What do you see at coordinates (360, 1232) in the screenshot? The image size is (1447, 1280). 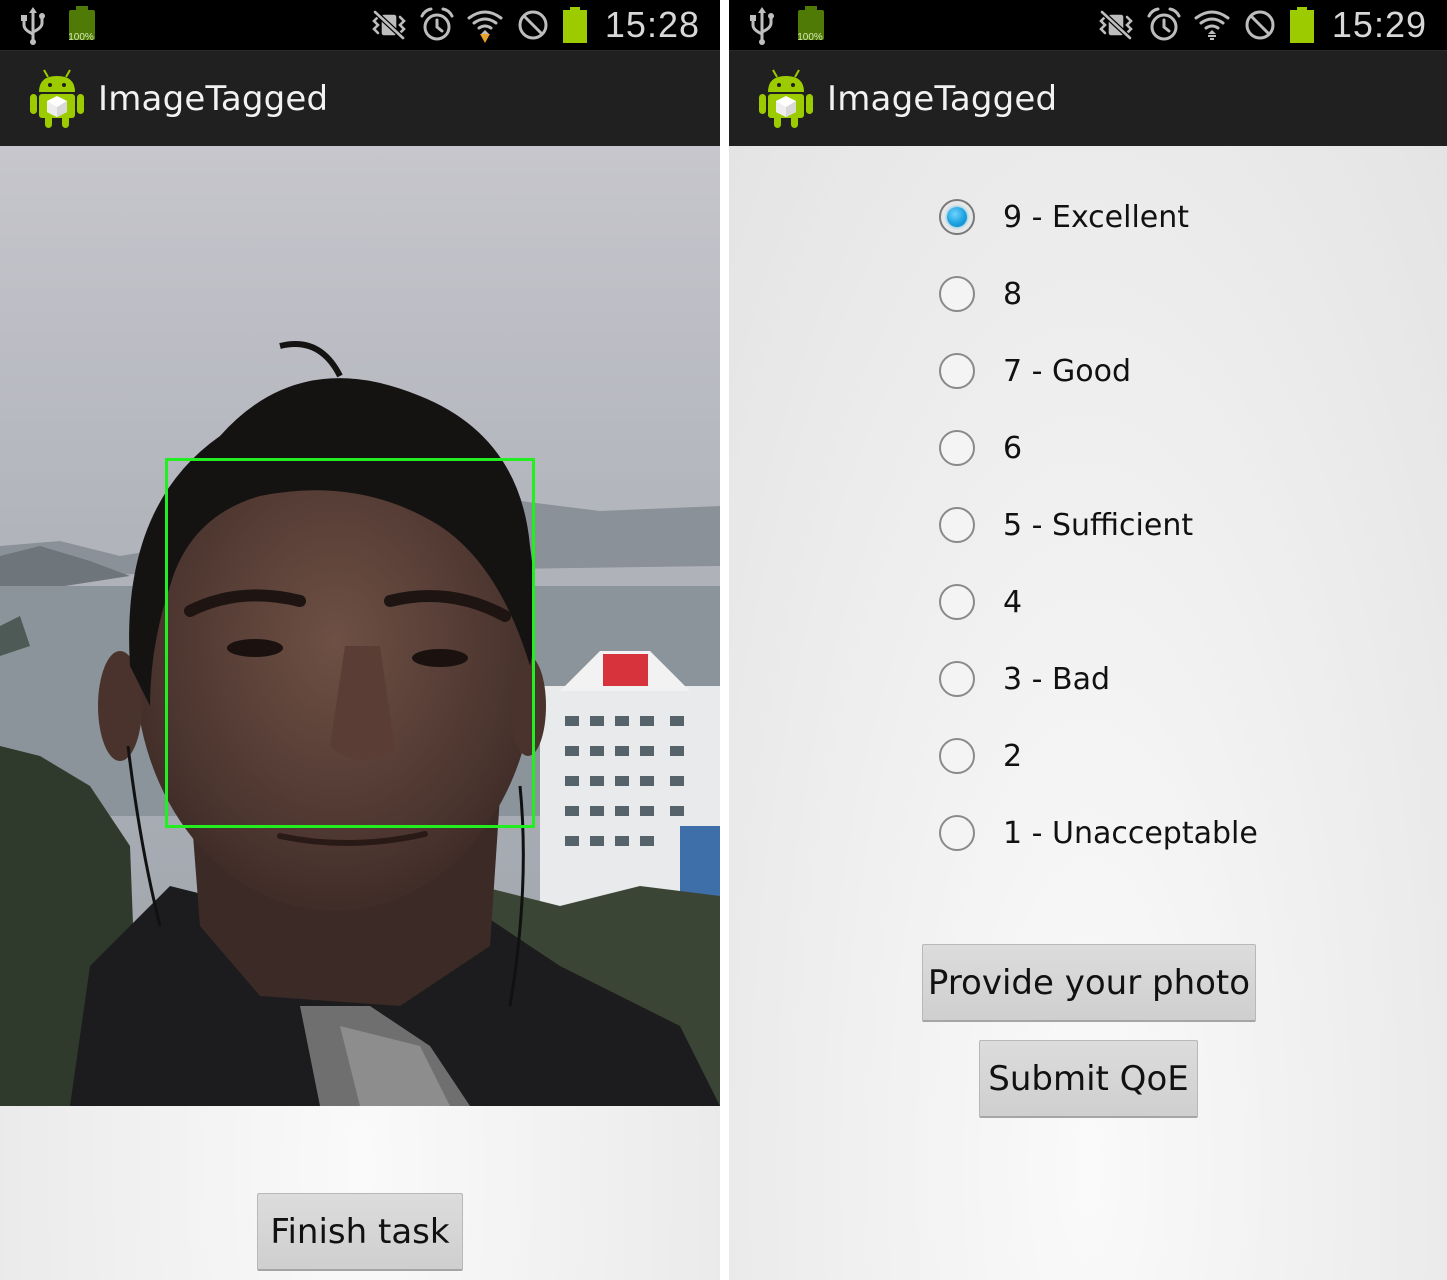 I see `finish-task-button: Finish task` at bounding box center [360, 1232].